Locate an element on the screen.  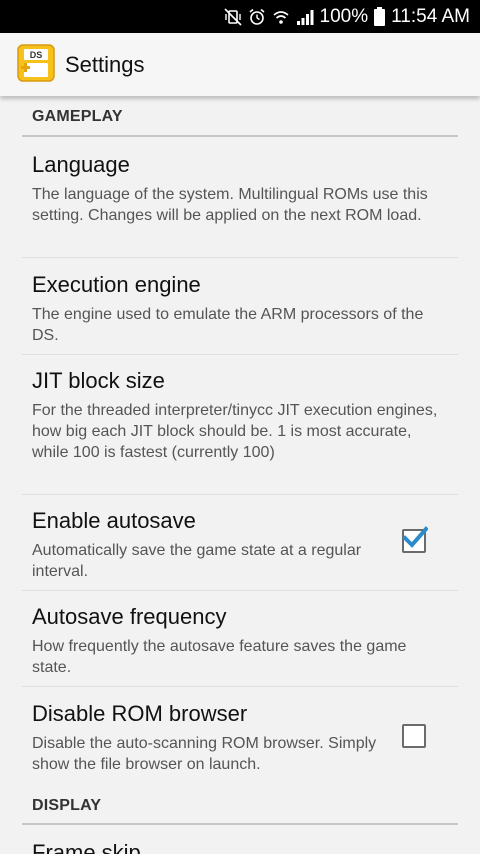
section-header-gameplay: GAMEPLAY is located at coordinates (77, 116).